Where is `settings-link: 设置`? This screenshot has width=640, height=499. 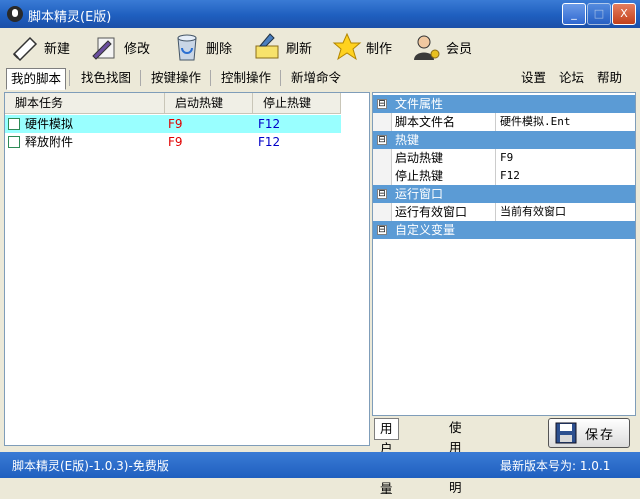 settings-link: 设置 is located at coordinates (533, 78).